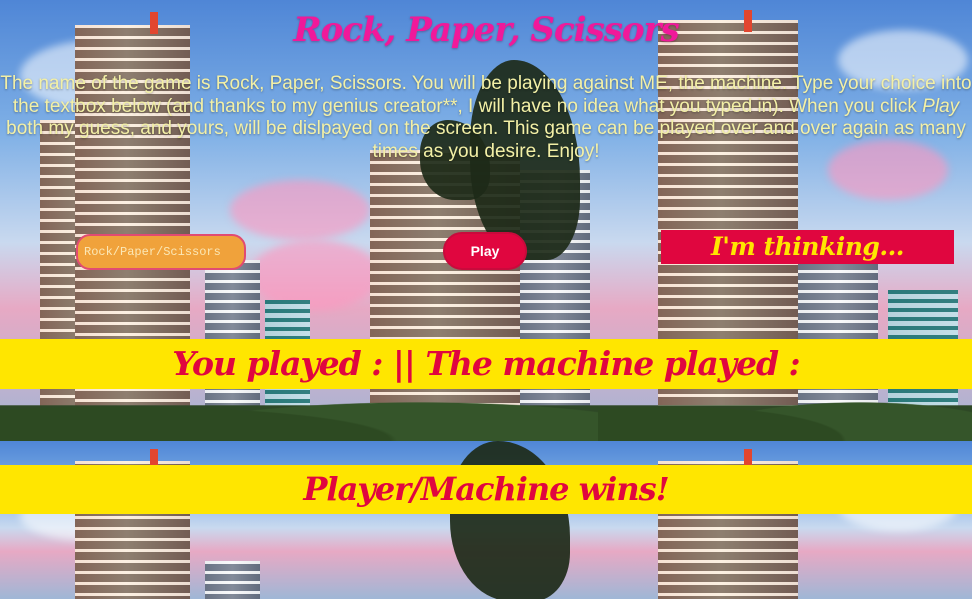  Describe the element at coordinates (486, 30) in the screenshot. I see `page-title: Rock, Paper, Scissors` at that location.